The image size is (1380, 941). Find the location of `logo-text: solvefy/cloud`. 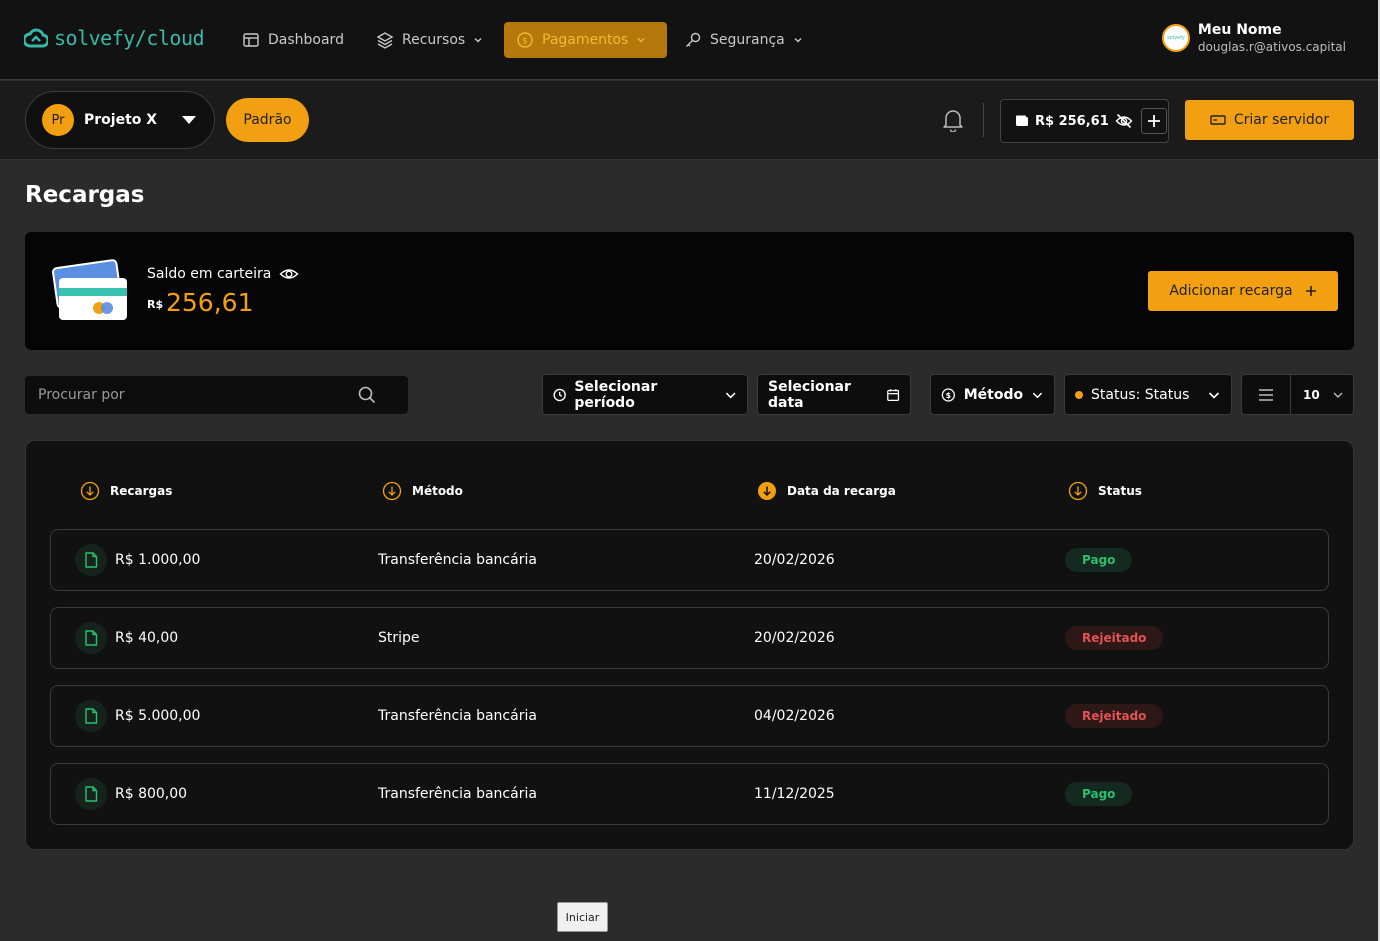

logo-text: solvefy/cloud is located at coordinates (129, 38).